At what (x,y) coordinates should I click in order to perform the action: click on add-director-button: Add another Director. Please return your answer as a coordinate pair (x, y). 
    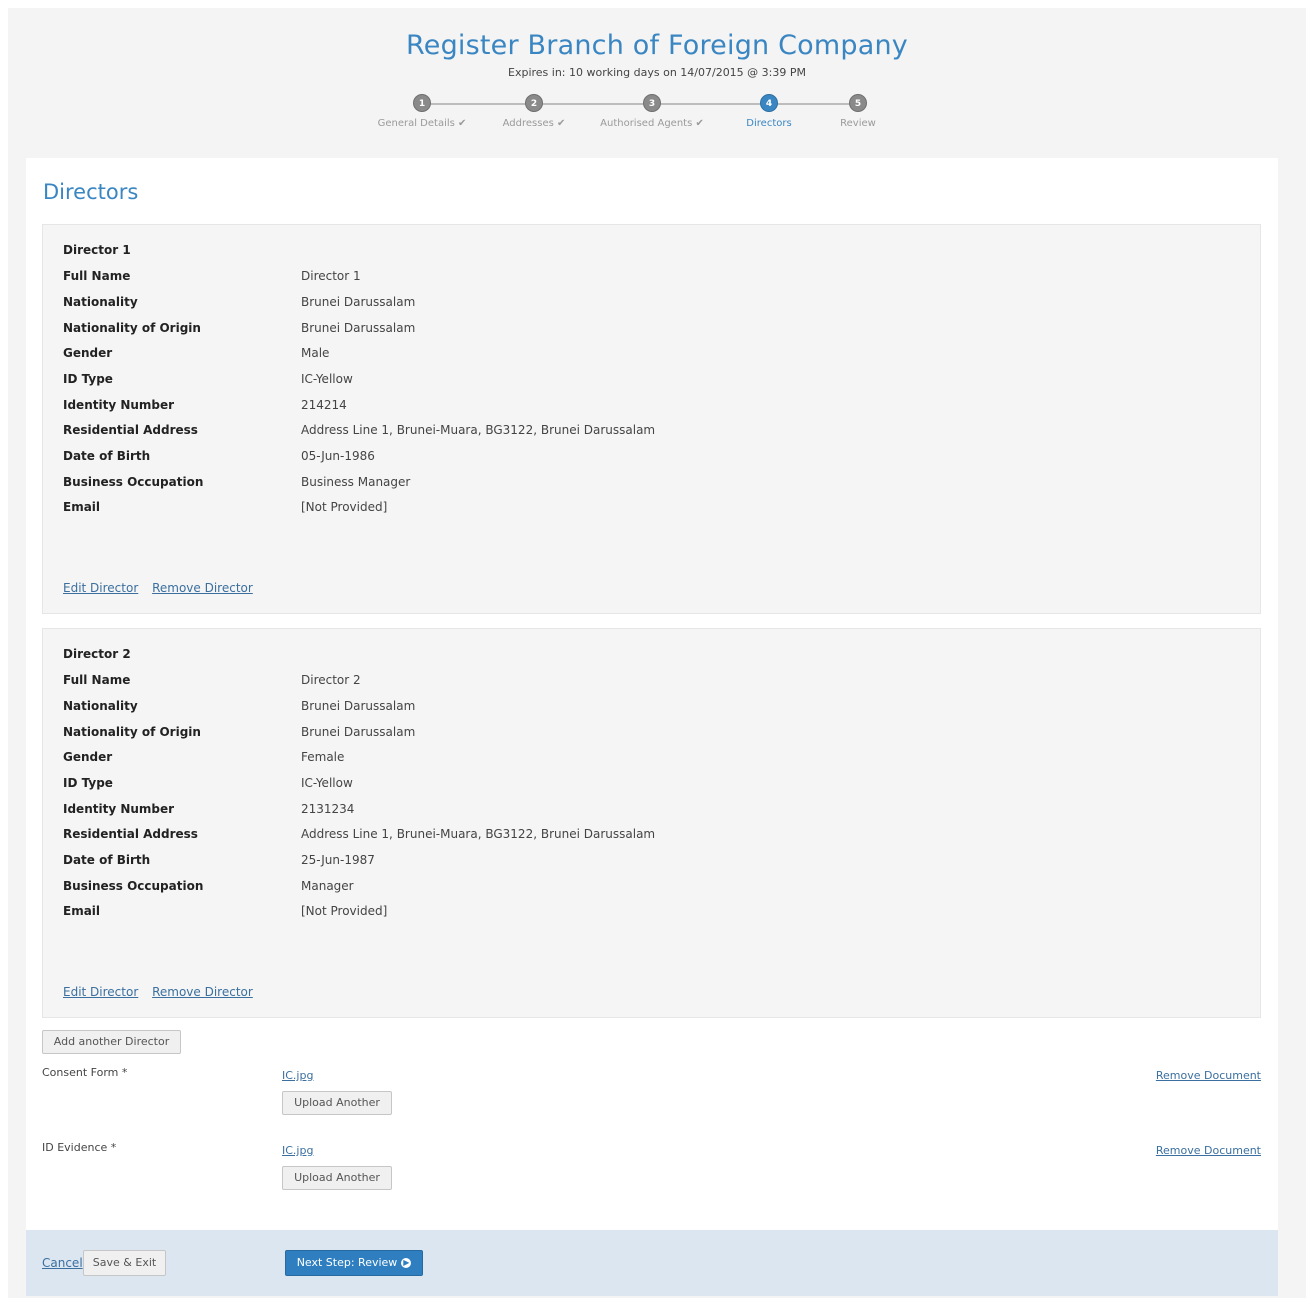
    Looking at the image, I should click on (111, 1042).